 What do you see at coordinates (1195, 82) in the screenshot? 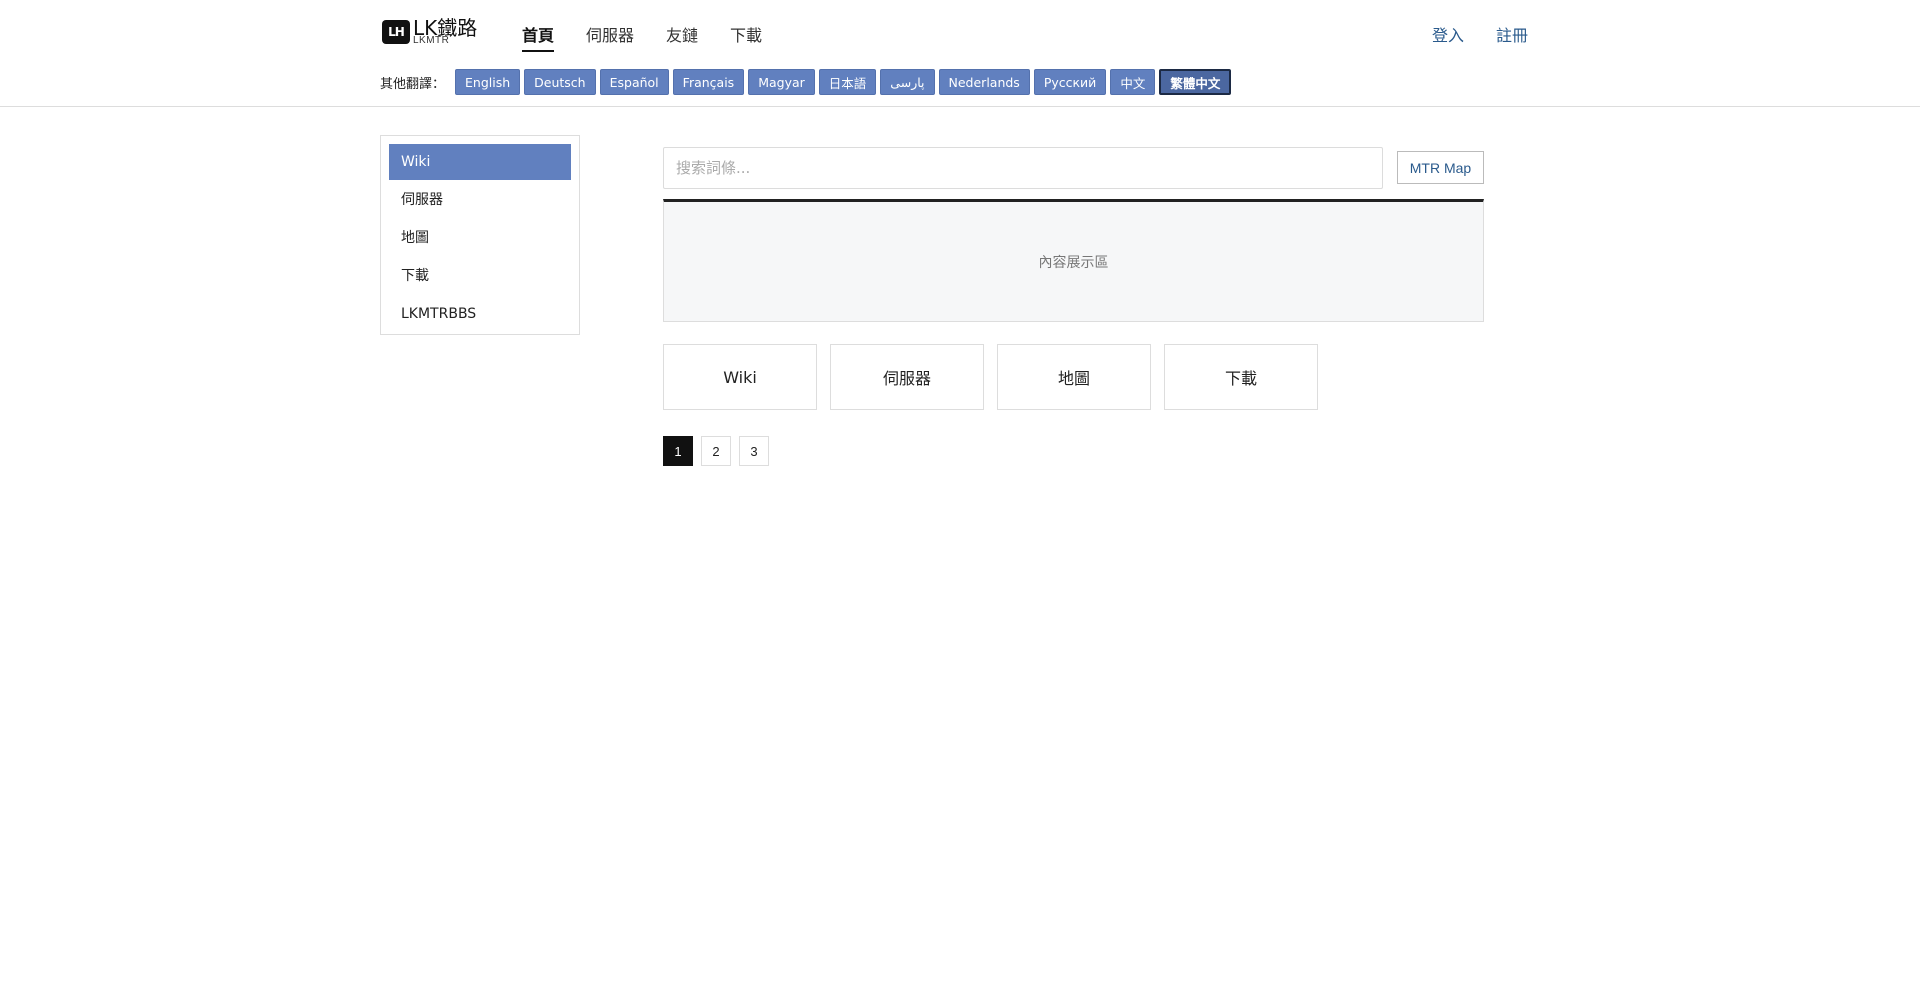
I see `lang-button-chinese-traditional: 繁體中文` at bounding box center [1195, 82].